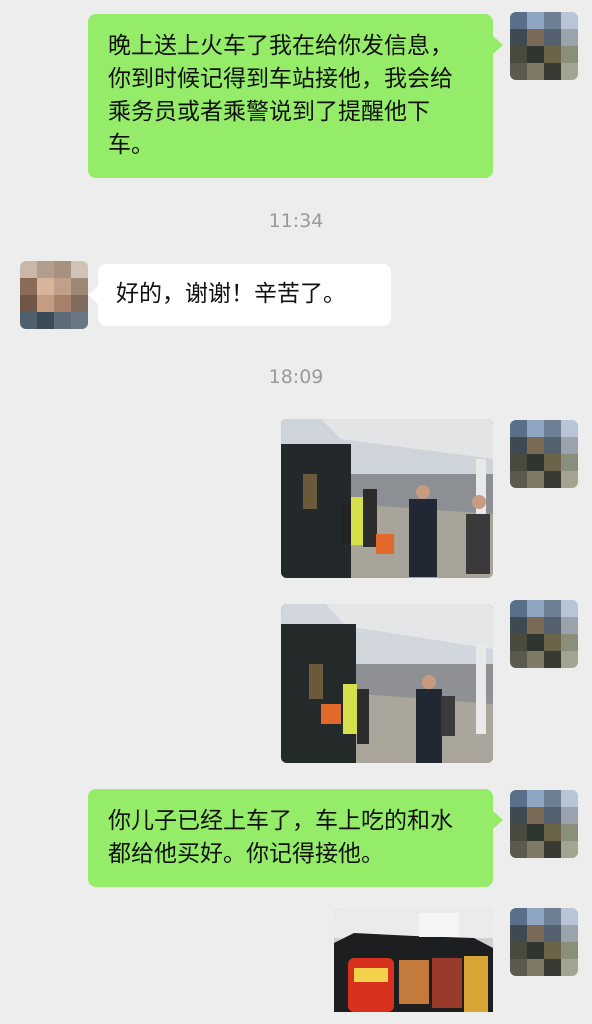 The width and height of the screenshot is (592, 1024). I want to click on food-bag-photo, so click(413, 960).